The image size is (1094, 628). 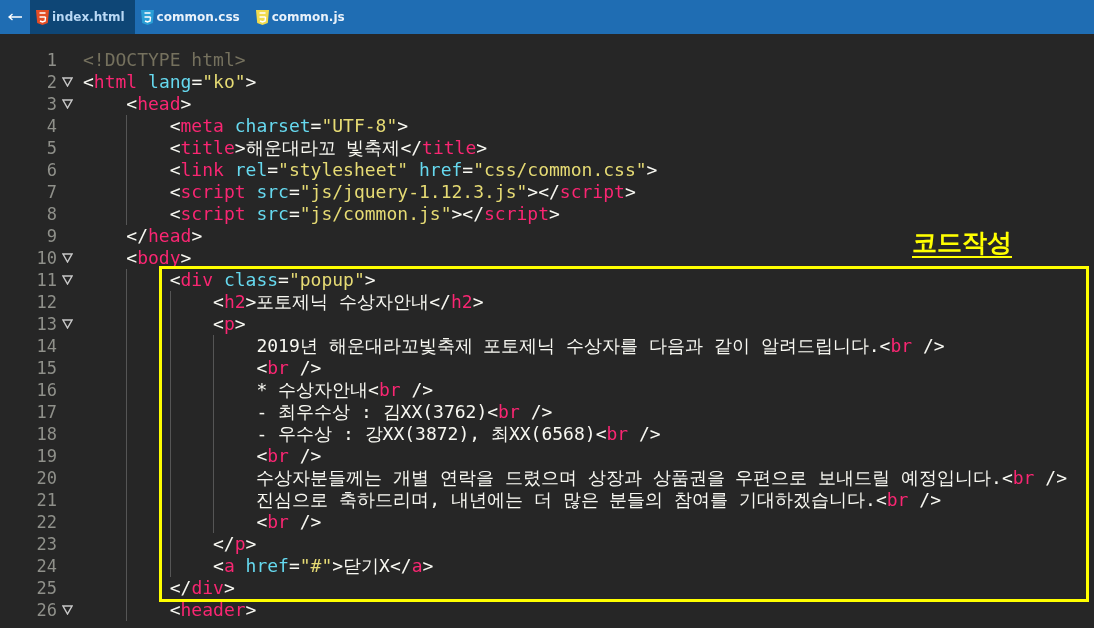 What do you see at coordinates (46, 434) in the screenshot?
I see `line-number: 18` at bounding box center [46, 434].